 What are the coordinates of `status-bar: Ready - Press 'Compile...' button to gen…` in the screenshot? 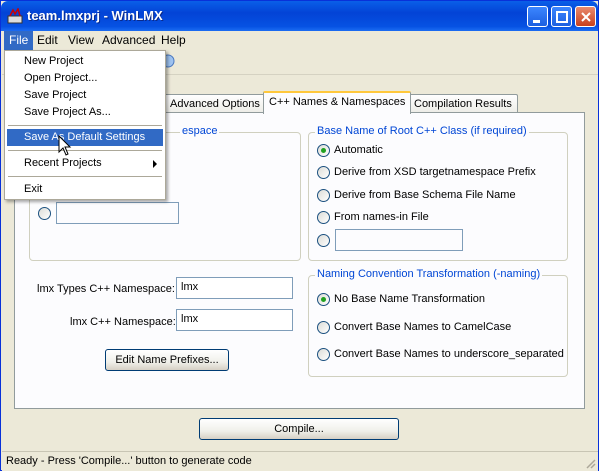 It's located at (300, 461).